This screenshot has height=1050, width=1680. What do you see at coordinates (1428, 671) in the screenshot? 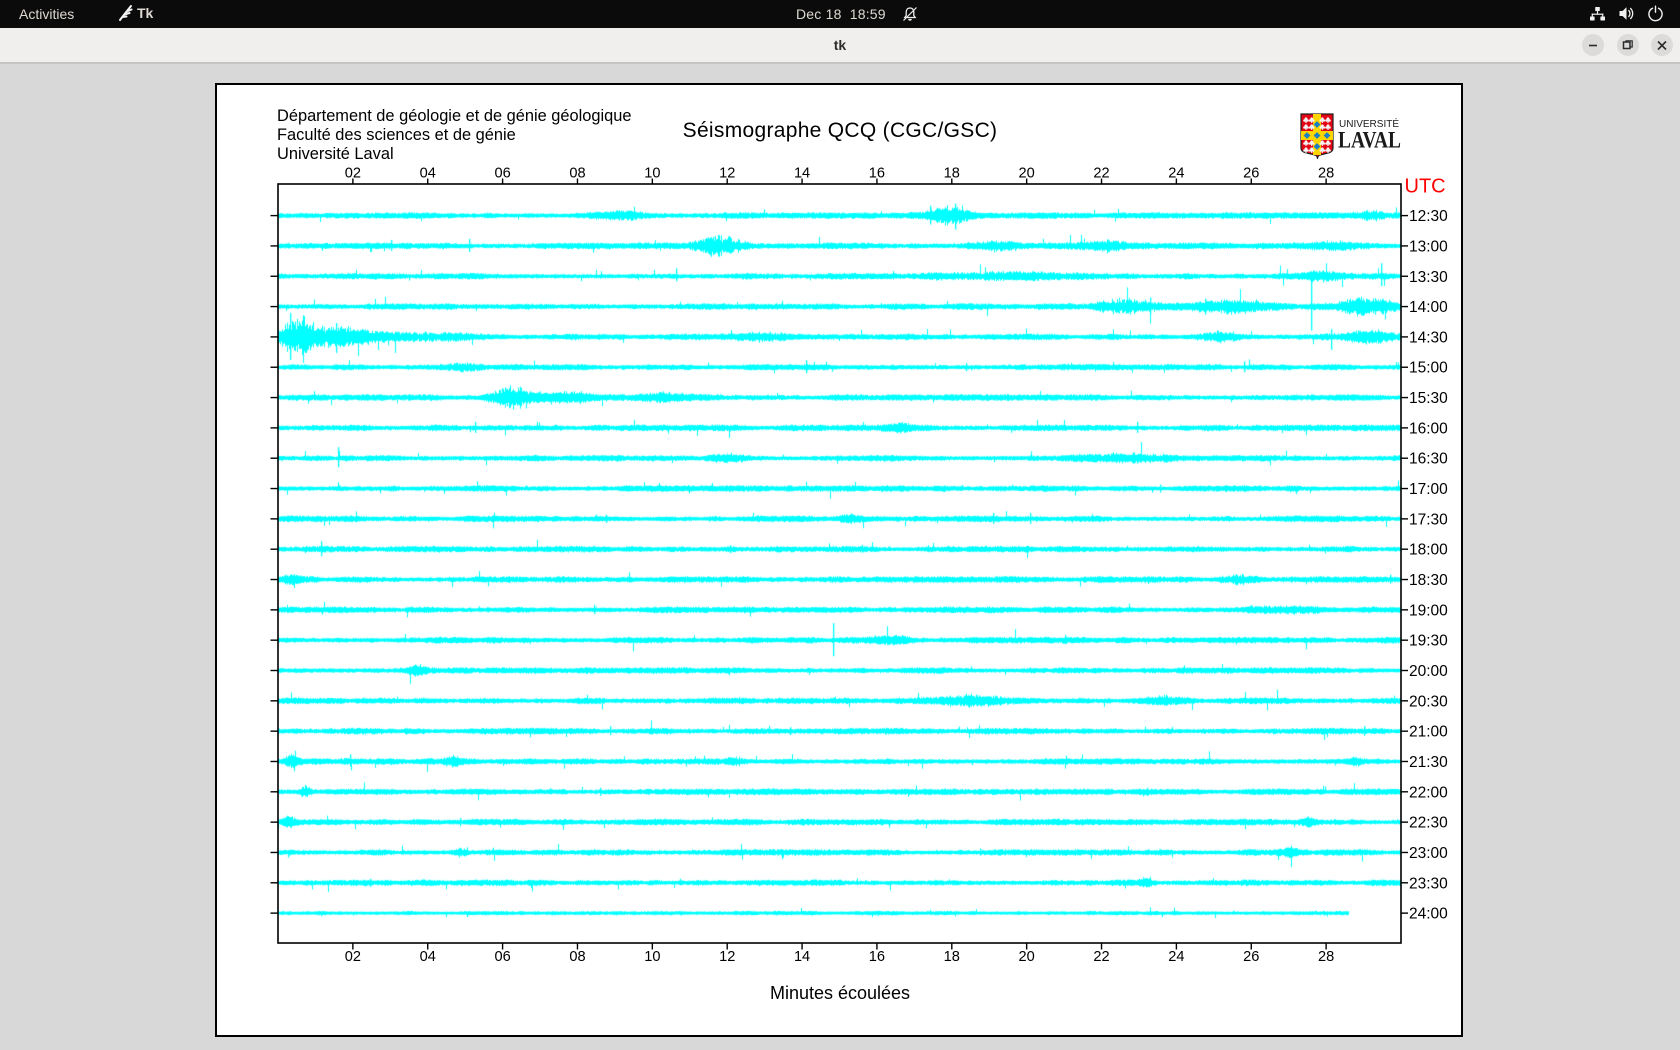
I see `svg-text: 20:00` at bounding box center [1428, 671].